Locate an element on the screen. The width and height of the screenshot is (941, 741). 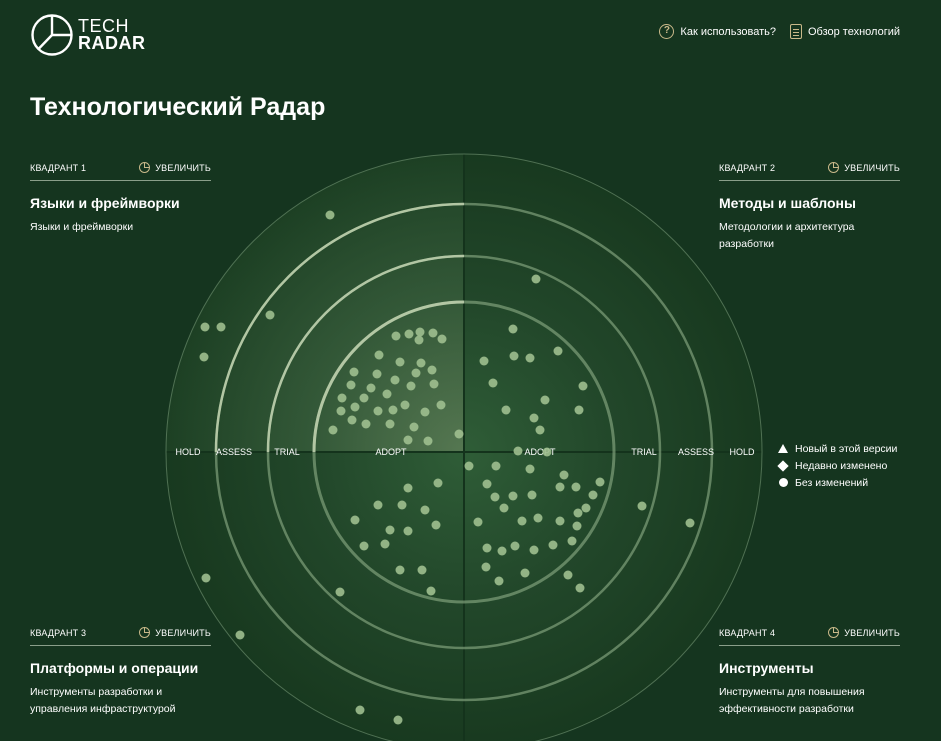
radar-logo-icon is located at coordinates (52, 35).